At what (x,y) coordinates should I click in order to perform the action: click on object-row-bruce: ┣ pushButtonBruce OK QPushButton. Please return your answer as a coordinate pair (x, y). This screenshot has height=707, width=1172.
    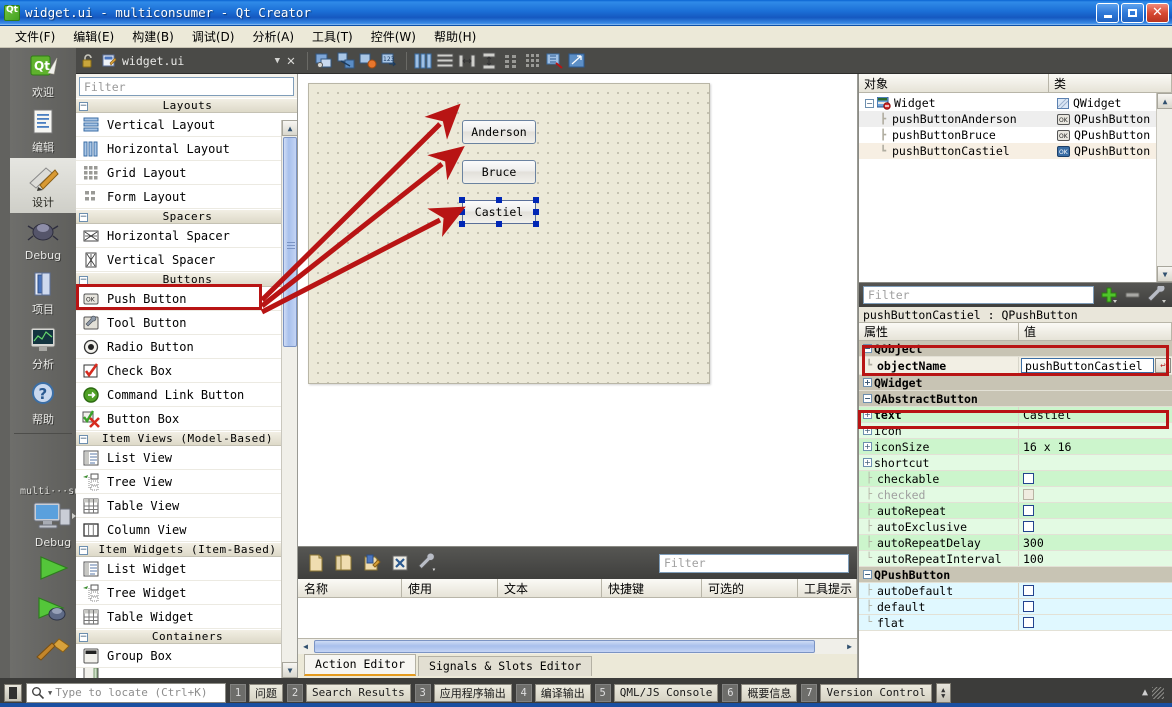
    Looking at the image, I should click on (1015, 135).